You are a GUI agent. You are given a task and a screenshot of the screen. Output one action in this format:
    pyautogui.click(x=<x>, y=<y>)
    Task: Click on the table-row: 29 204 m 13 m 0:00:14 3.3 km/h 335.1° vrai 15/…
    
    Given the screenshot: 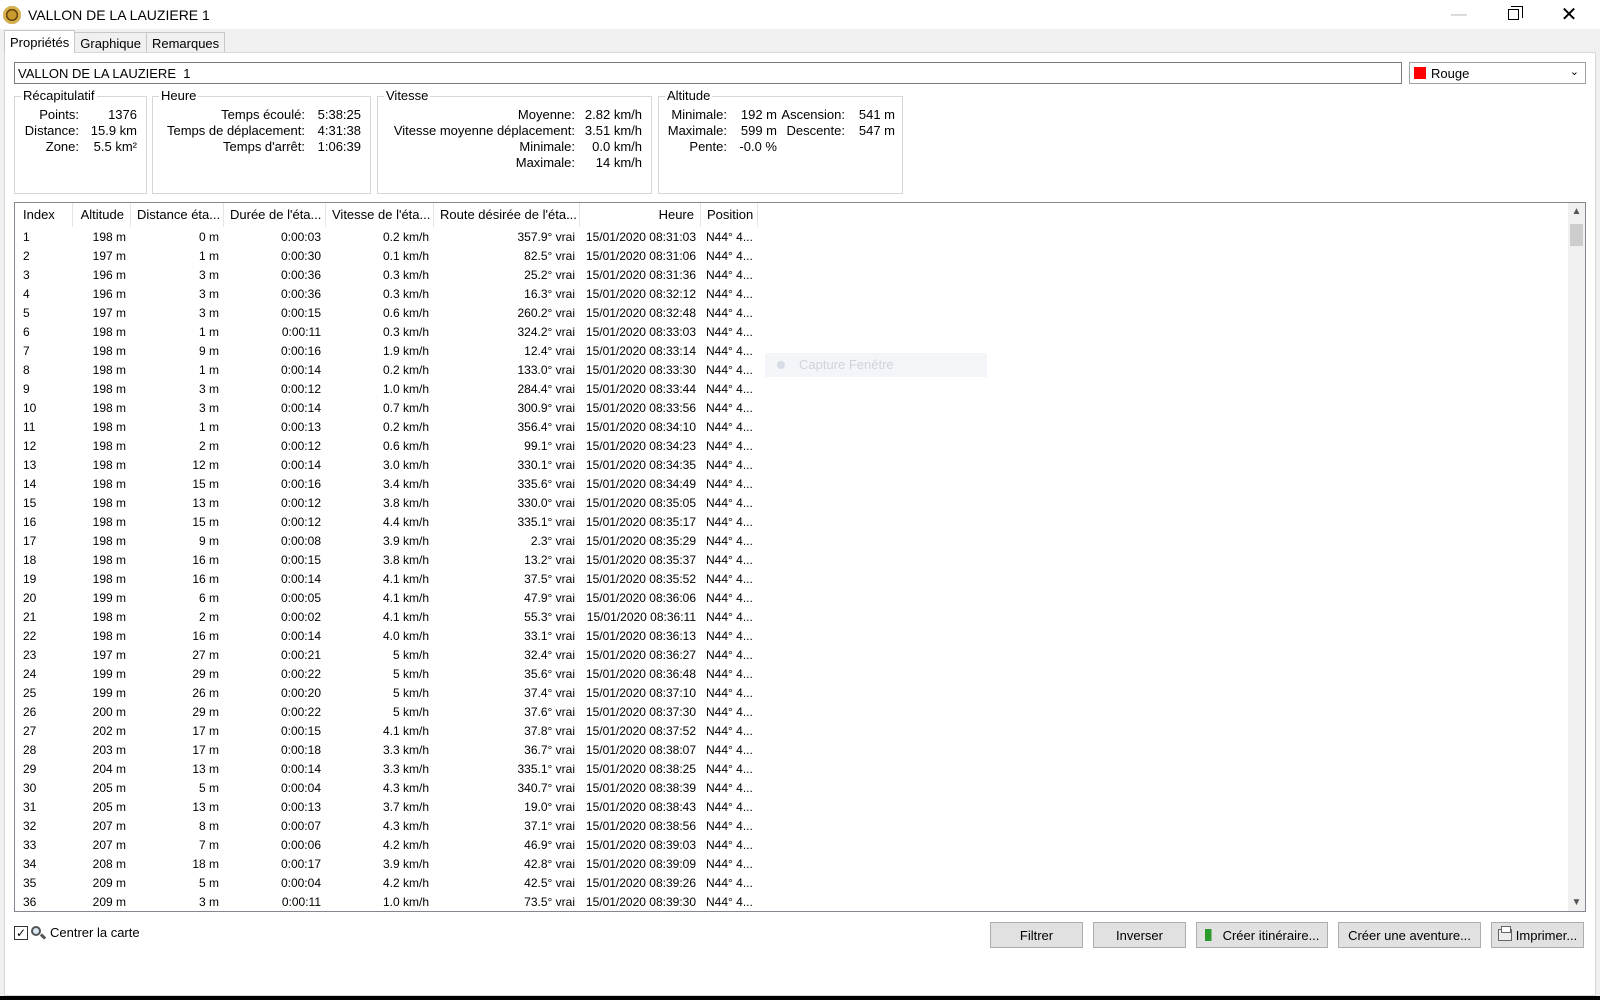 What is the action you would take?
    pyautogui.click(x=386, y=769)
    